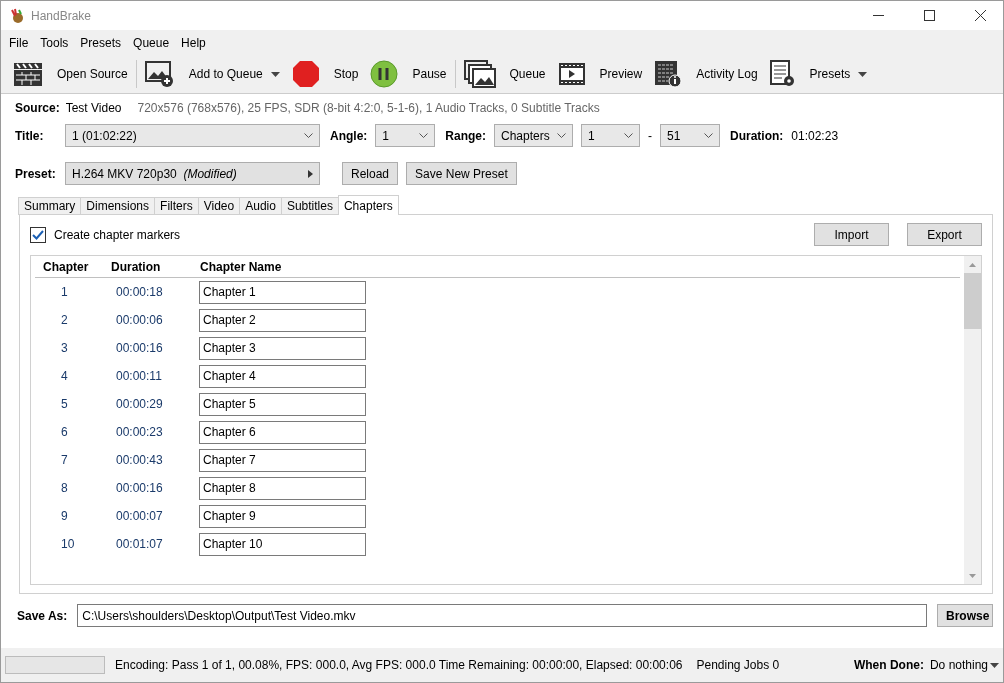 This screenshot has width=1004, height=683. Describe the element at coordinates (139, 320) in the screenshot. I see `chapter-duration: 00:00:06` at that location.